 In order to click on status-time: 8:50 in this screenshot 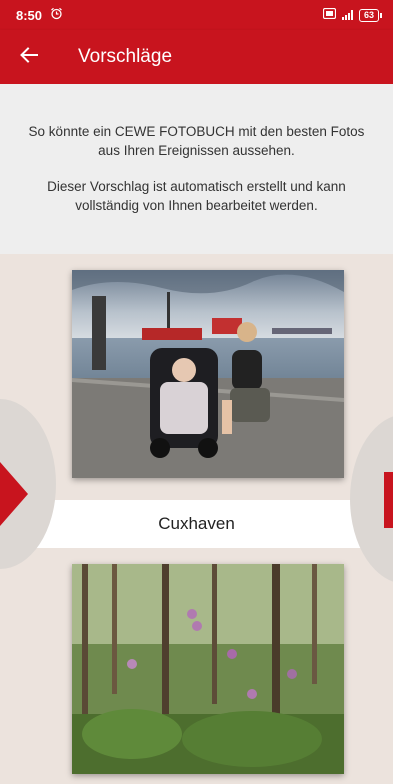, I will do `click(29, 15)`.